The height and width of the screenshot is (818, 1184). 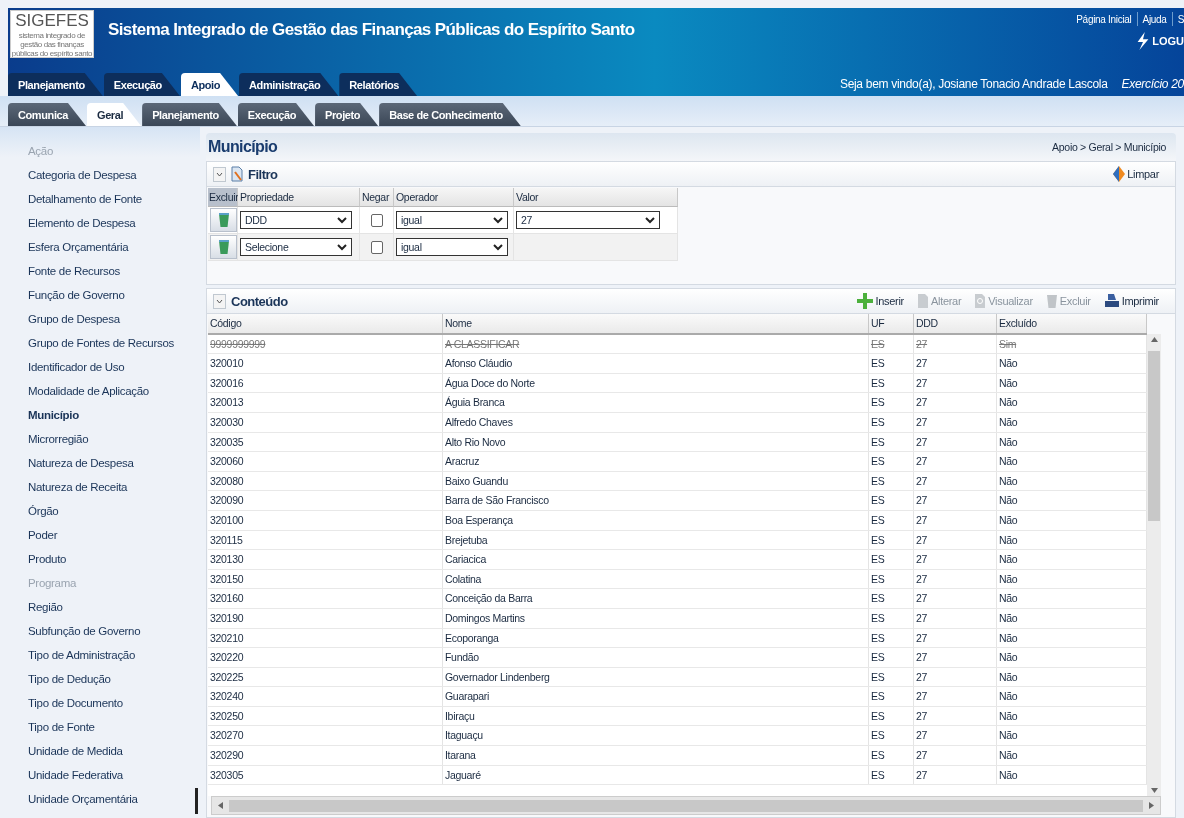 I want to click on sidebar-item: Categoria de Despesa, so click(x=114, y=175).